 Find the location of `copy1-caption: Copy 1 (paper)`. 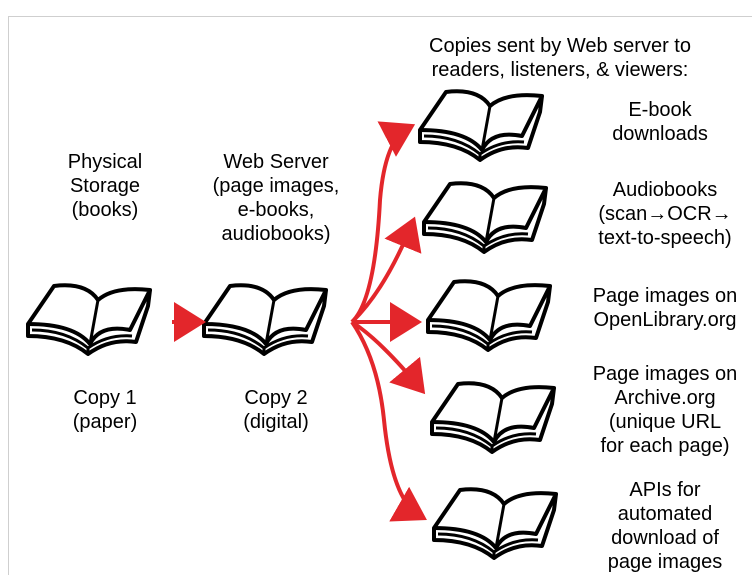

copy1-caption: Copy 1 (paper) is located at coordinates (105, 410).